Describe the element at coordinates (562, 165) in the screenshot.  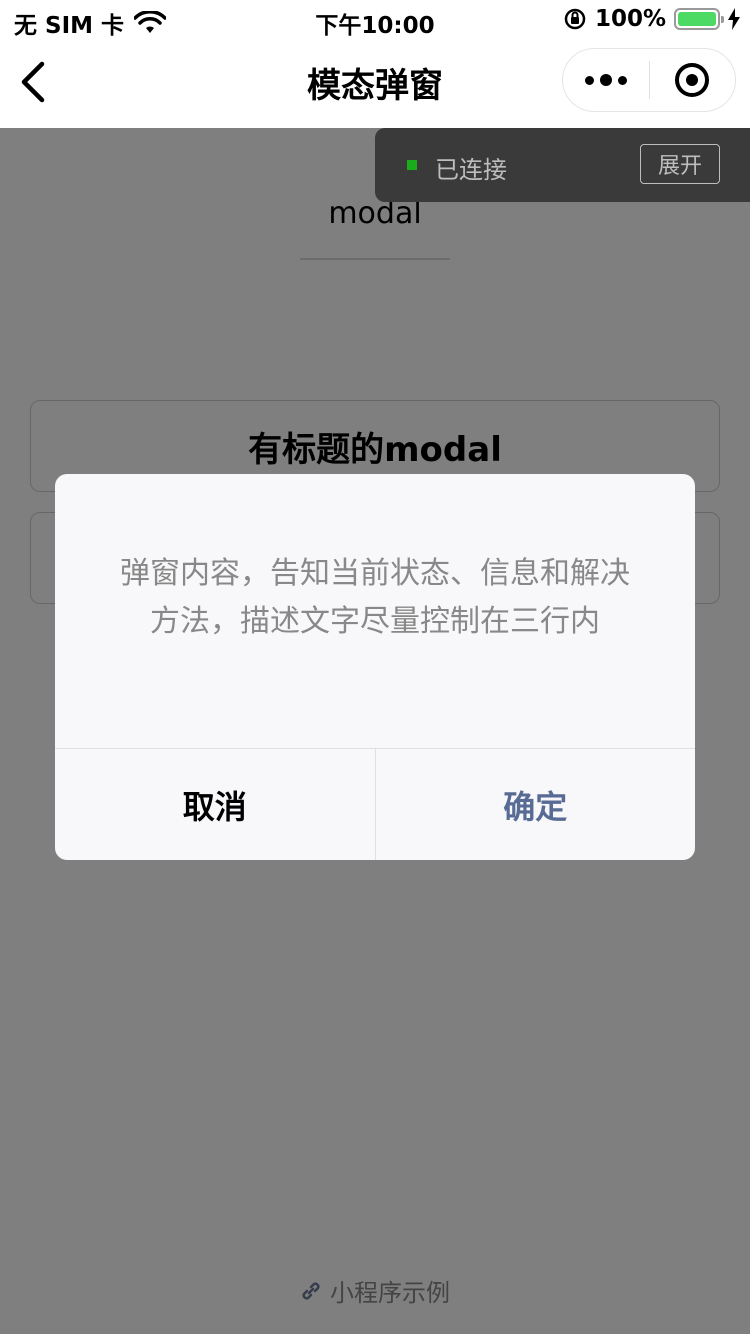
I see `debug-panel: 已连接 展开` at that location.